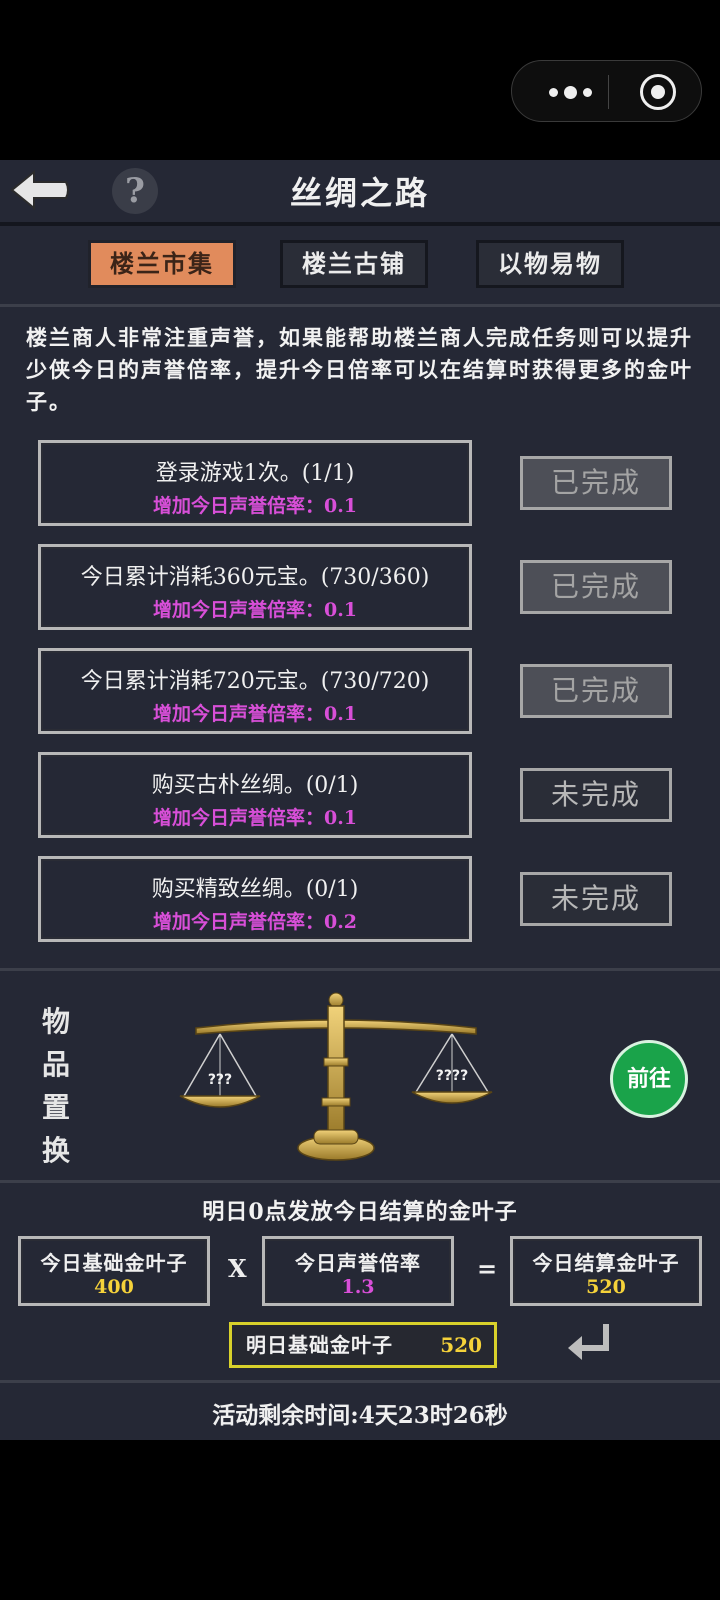 The height and width of the screenshot is (1600, 720). What do you see at coordinates (114, 1287) in the screenshot?
I see `base-gold-value: 400` at bounding box center [114, 1287].